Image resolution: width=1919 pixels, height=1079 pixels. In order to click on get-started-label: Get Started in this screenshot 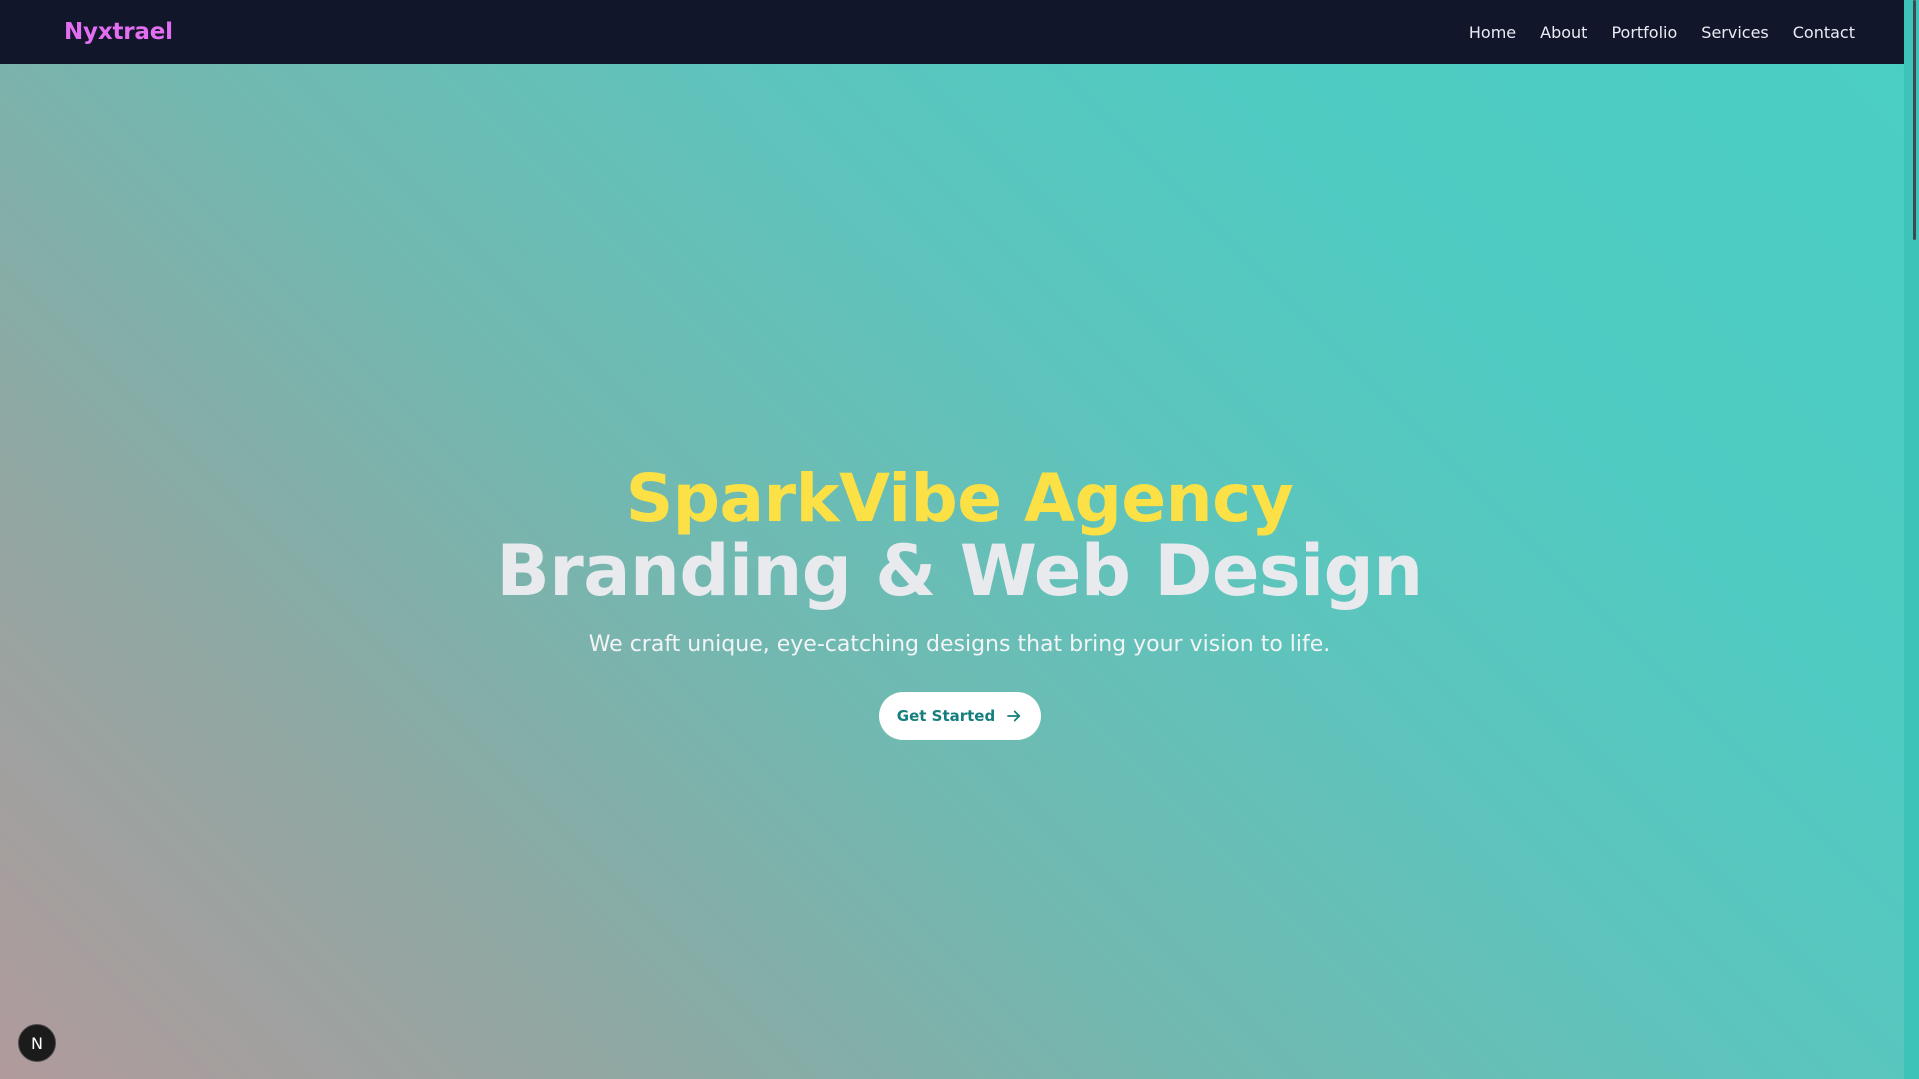, I will do `click(946, 716)`.